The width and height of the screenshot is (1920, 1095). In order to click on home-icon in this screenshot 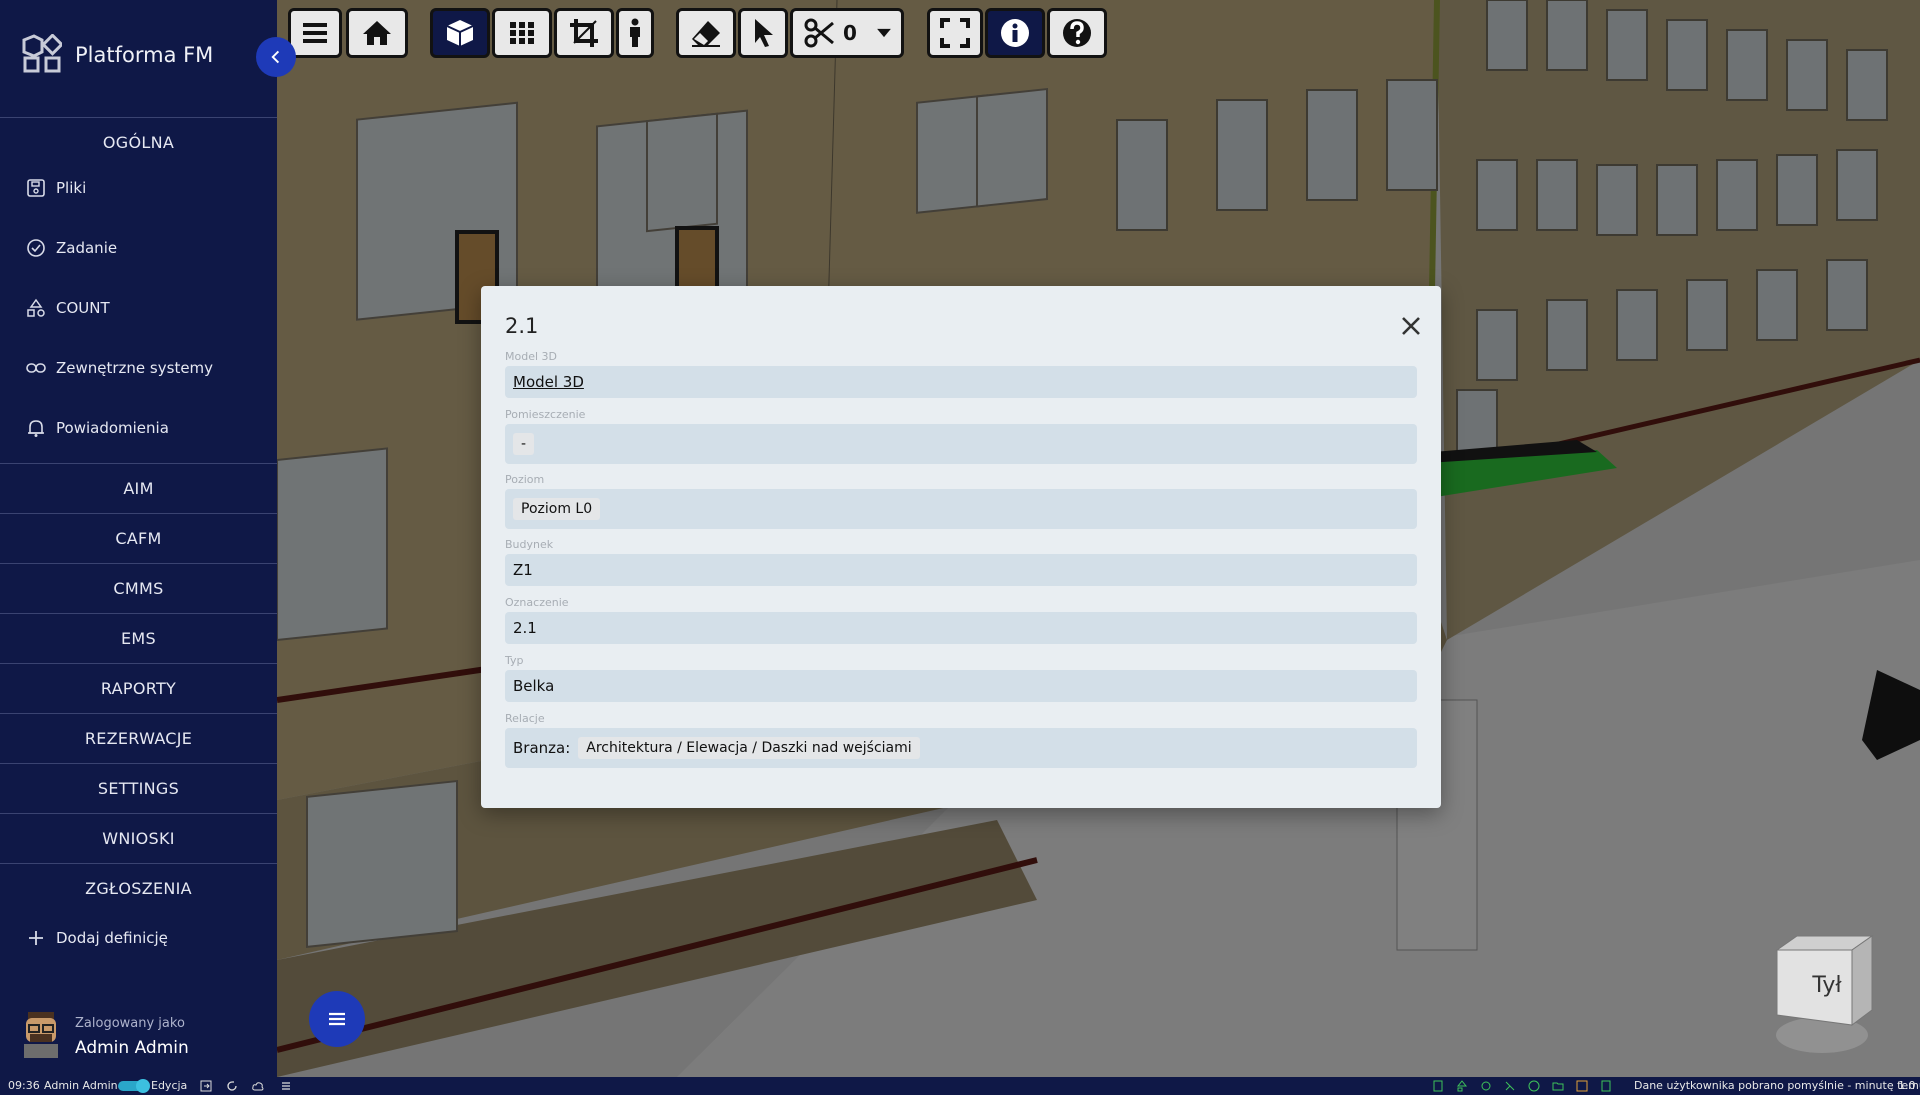, I will do `click(377, 33)`.